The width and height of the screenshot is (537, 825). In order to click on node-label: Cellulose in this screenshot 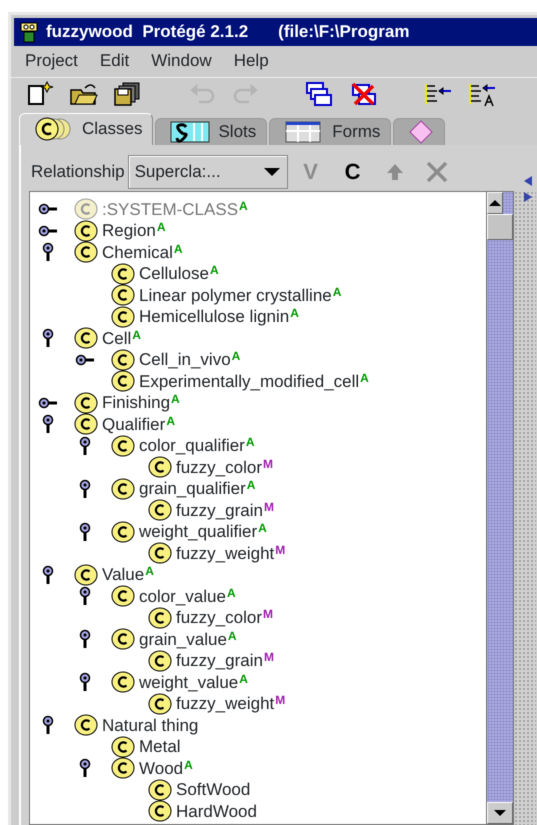, I will do `click(174, 273)`.